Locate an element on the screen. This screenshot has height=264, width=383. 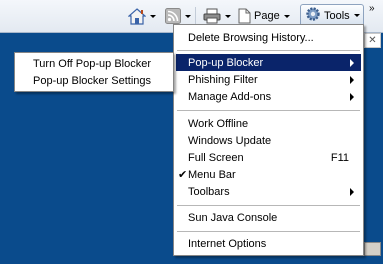
home-icon is located at coordinates (137, 16).